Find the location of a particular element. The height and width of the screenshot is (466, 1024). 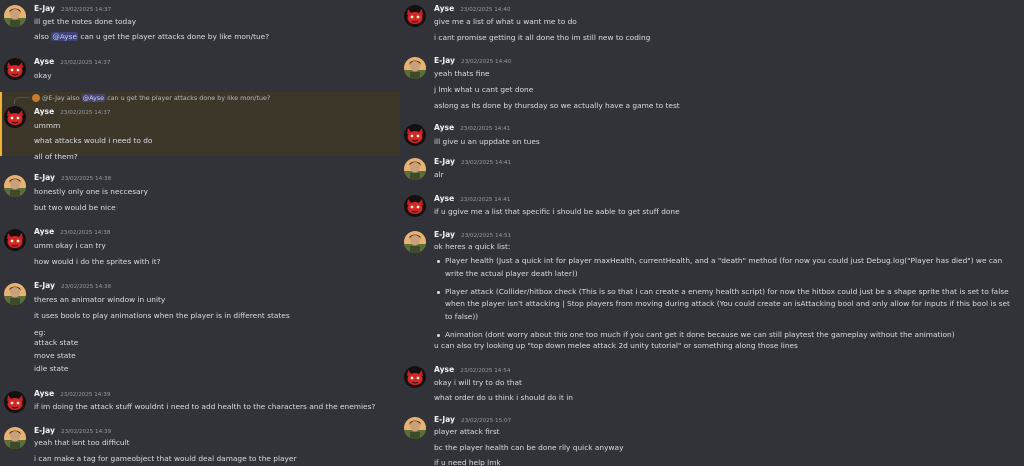

message-line: honestly only one is neccesary is located at coordinates (91, 191).